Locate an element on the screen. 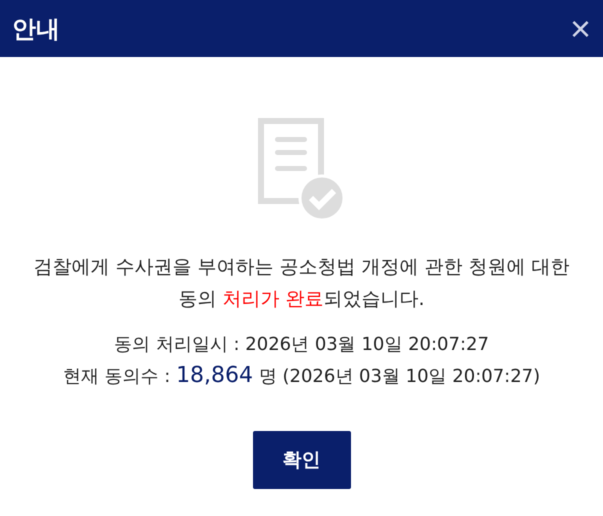 This screenshot has width=603, height=516. processed-time-text: 동의 처리일시 : 2026년 03월 10일 20:07:27 is located at coordinates (301, 345).